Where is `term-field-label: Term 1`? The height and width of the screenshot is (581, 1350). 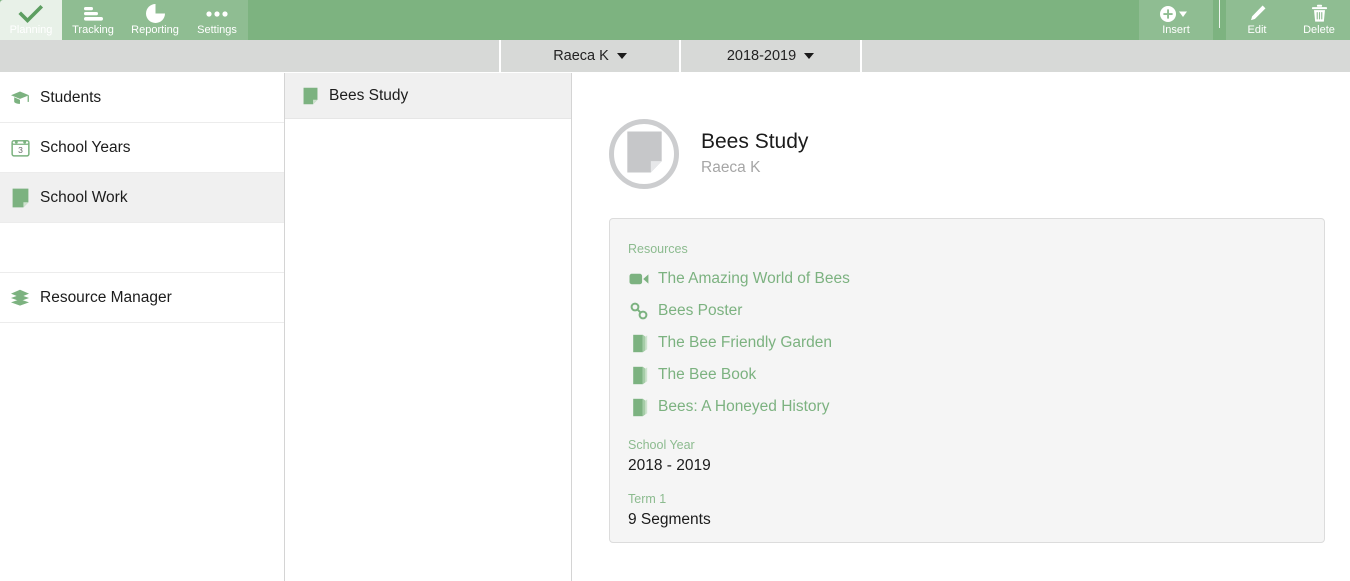
term-field-label: Term 1 is located at coordinates (647, 499).